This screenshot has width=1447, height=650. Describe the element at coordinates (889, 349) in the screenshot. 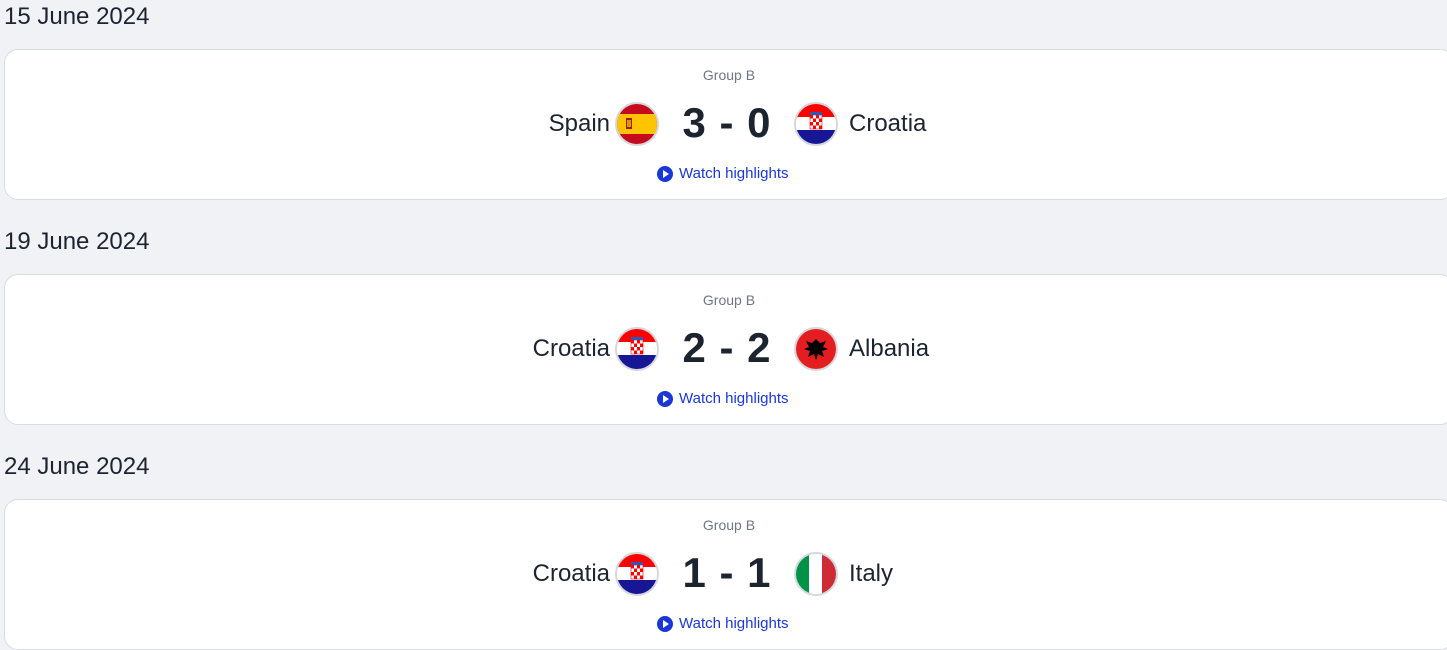

I see `away-team-name: Albania` at that location.